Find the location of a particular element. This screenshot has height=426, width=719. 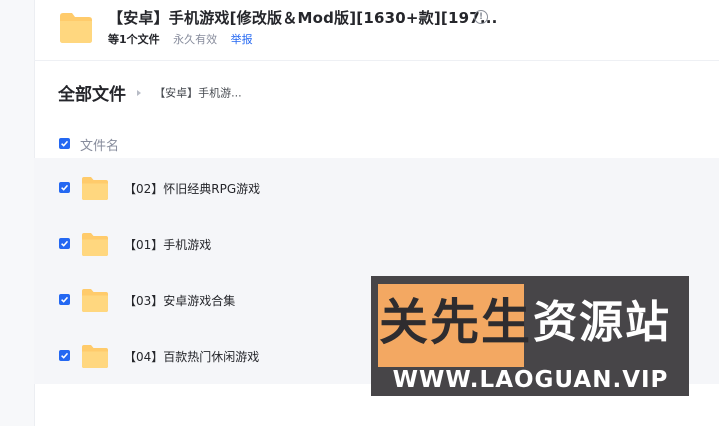

watermark-text-left: 关先生 is located at coordinates (456, 322).